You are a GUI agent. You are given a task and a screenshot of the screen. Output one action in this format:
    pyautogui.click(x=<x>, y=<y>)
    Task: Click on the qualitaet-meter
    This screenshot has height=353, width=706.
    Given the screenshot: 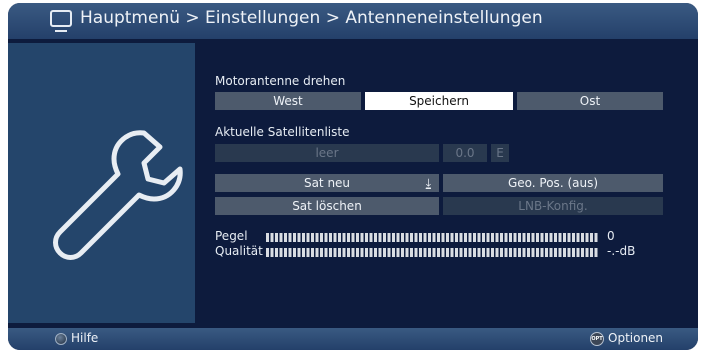 What is the action you would take?
    pyautogui.click(x=432, y=252)
    